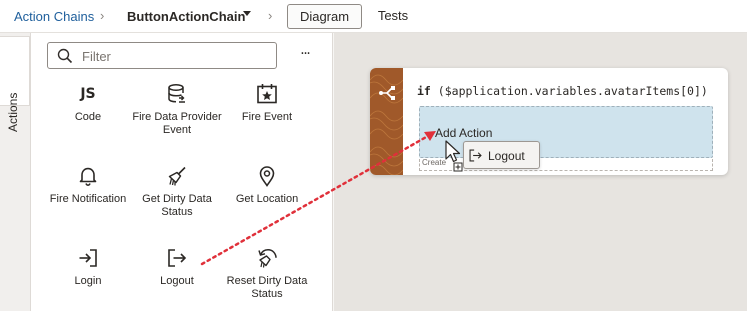  I want to click on palette-item-label: Code, so click(88, 117).